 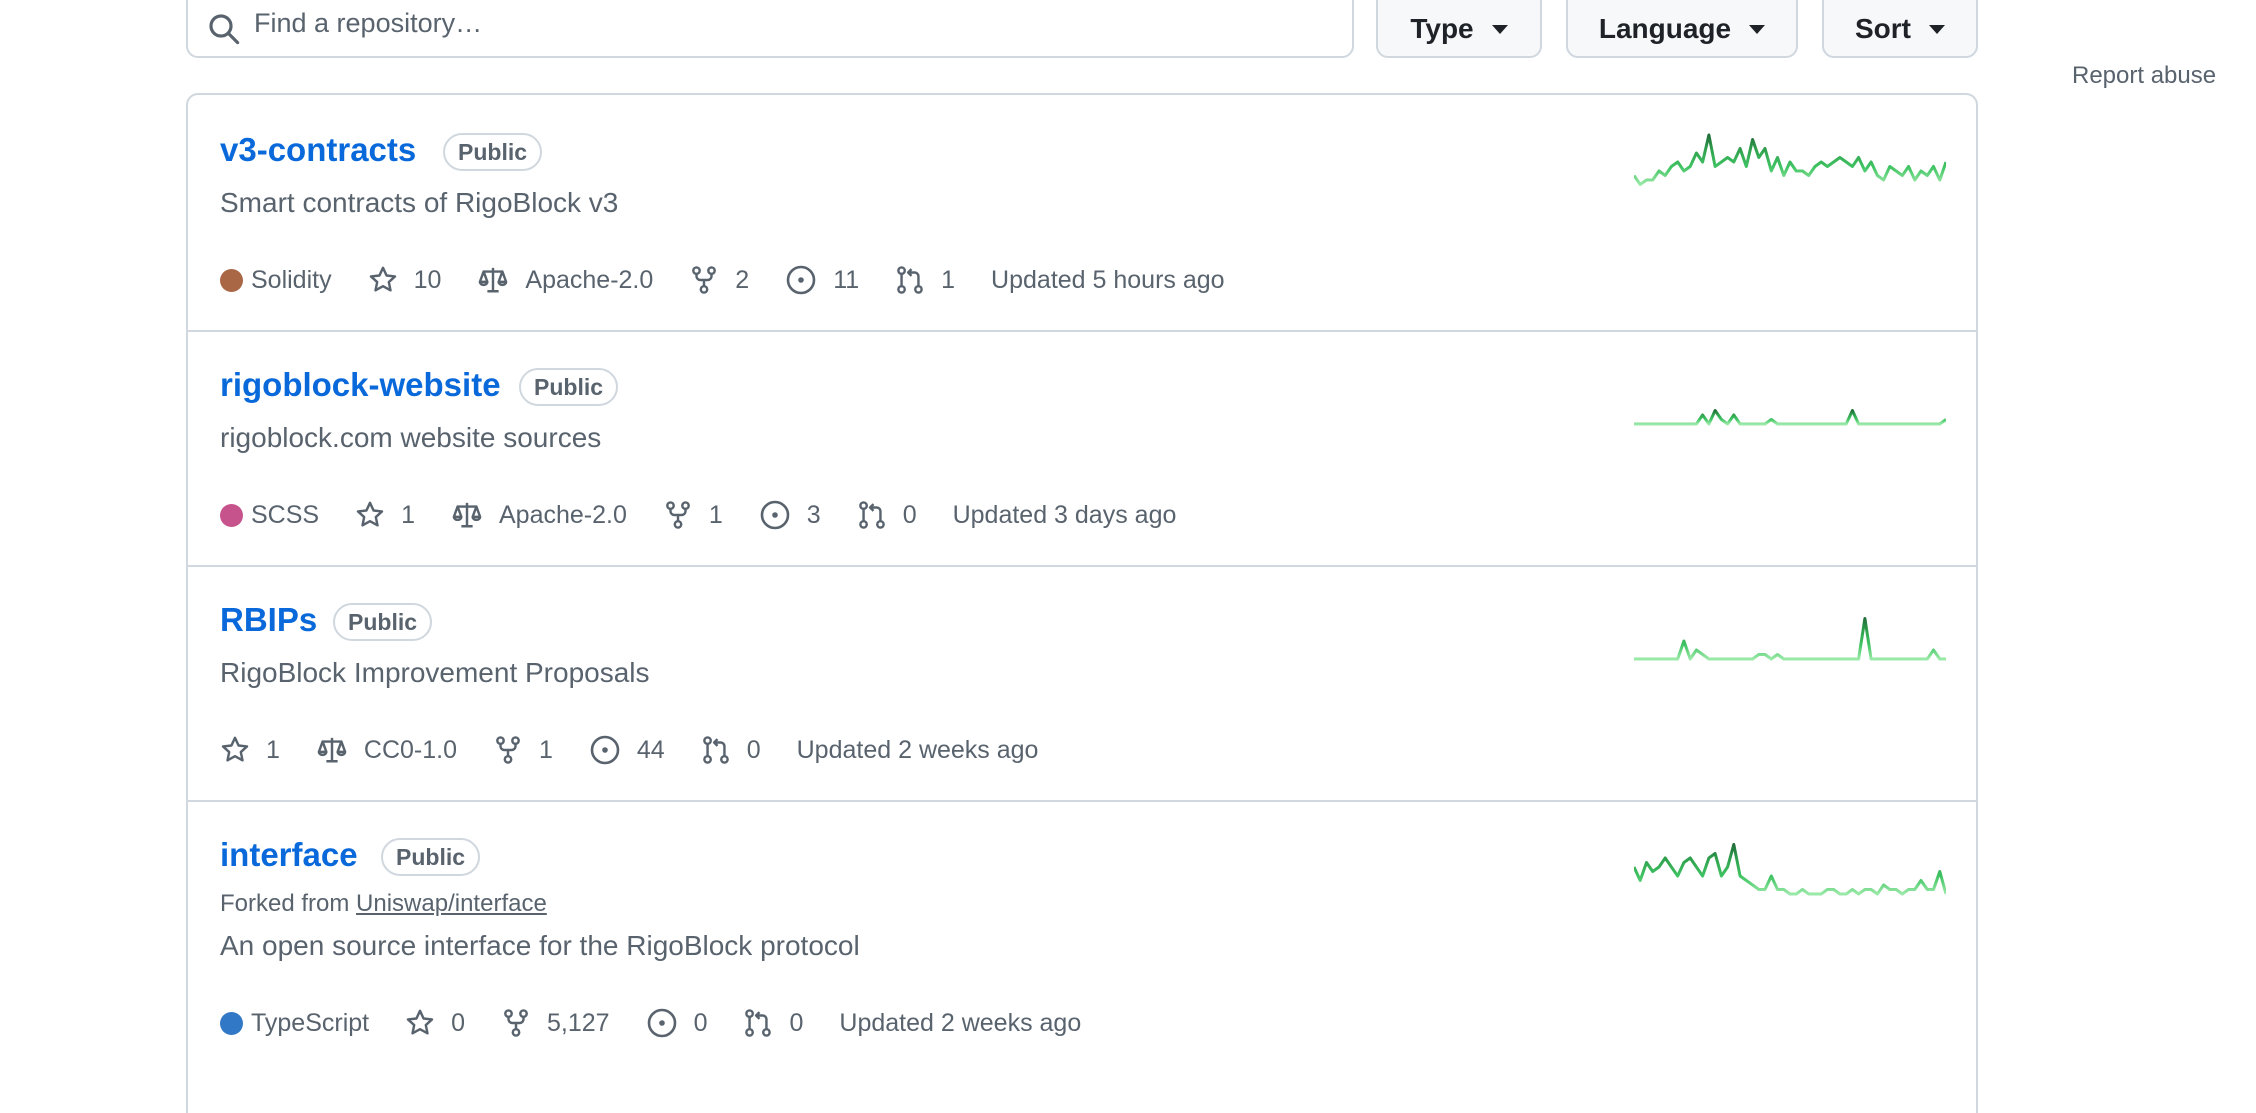 I want to click on updated-time: Updated 5 hours ago, so click(x=1108, y=279).